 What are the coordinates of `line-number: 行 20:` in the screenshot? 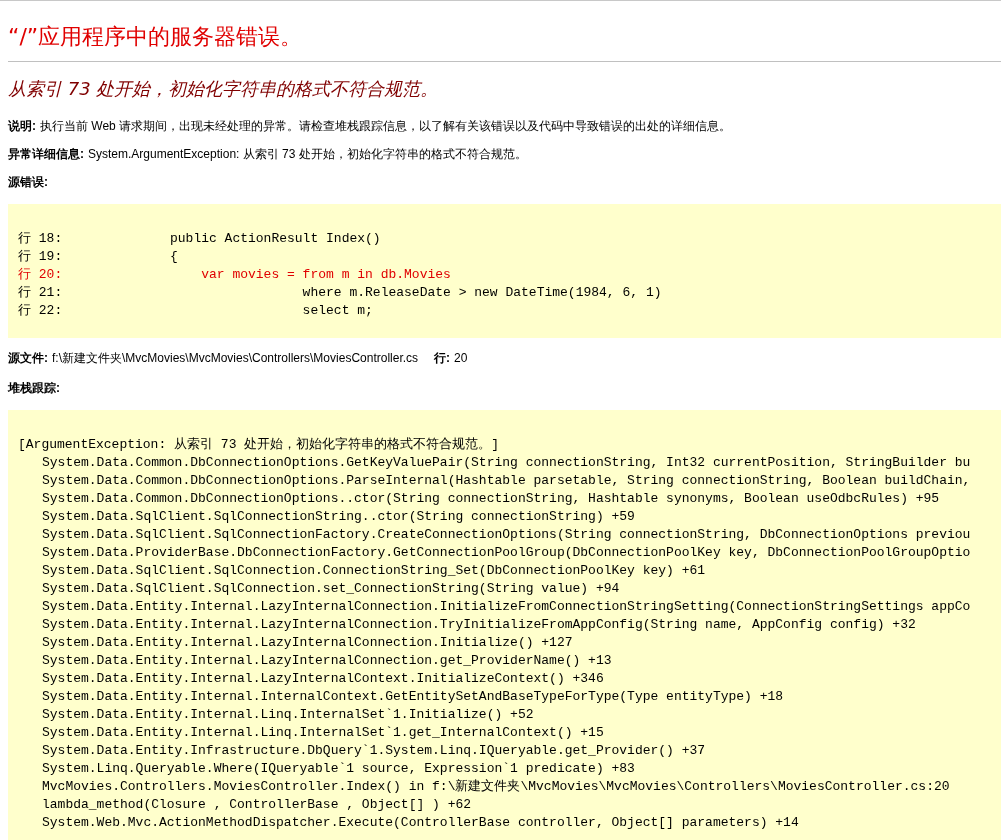 It's located at (41, 275).